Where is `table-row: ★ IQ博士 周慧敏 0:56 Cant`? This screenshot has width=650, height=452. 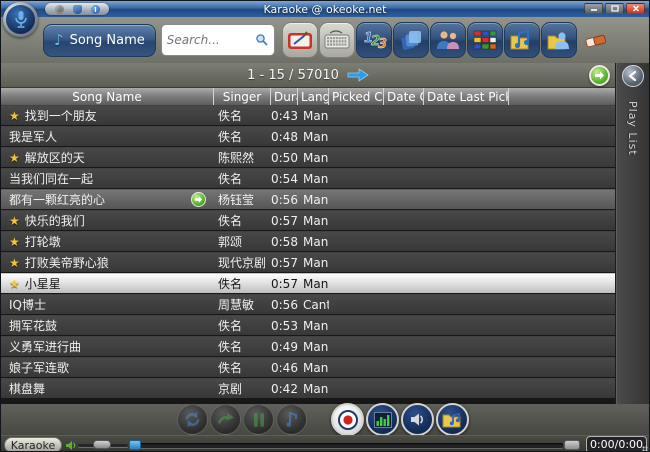 table-row: ★ IQ博士 周慧敏 0:56 Cant is located at coordinates (308, 304).